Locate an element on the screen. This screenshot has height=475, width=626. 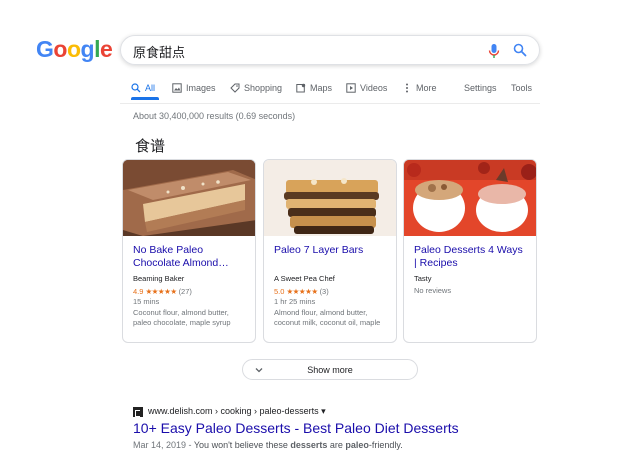
tab-tools: Tools is located at coordinates (521, 88).